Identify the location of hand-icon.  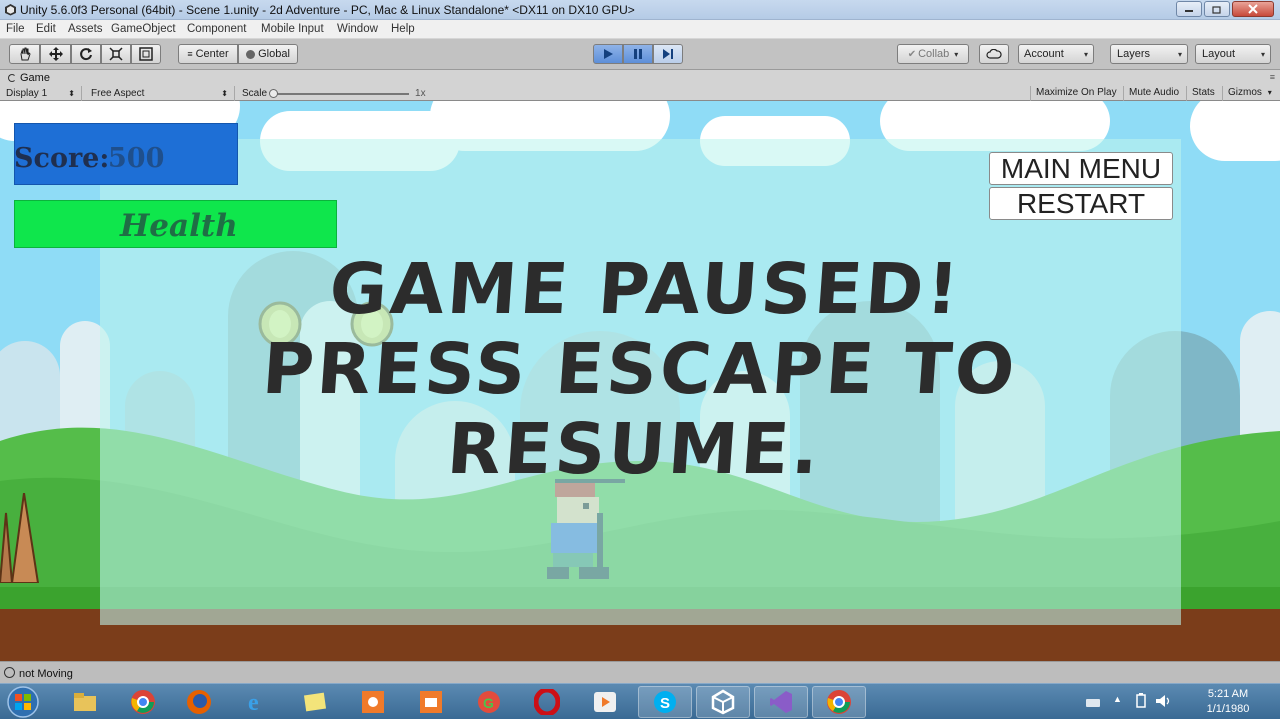
(25, 54).